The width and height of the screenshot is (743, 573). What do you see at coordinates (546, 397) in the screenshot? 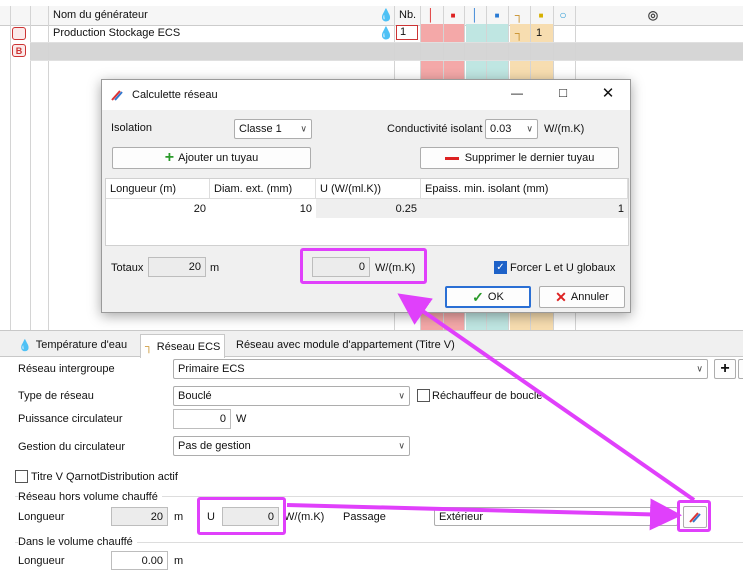
I see `arrow-button-to-dialog` at bounding box center [546, 397].